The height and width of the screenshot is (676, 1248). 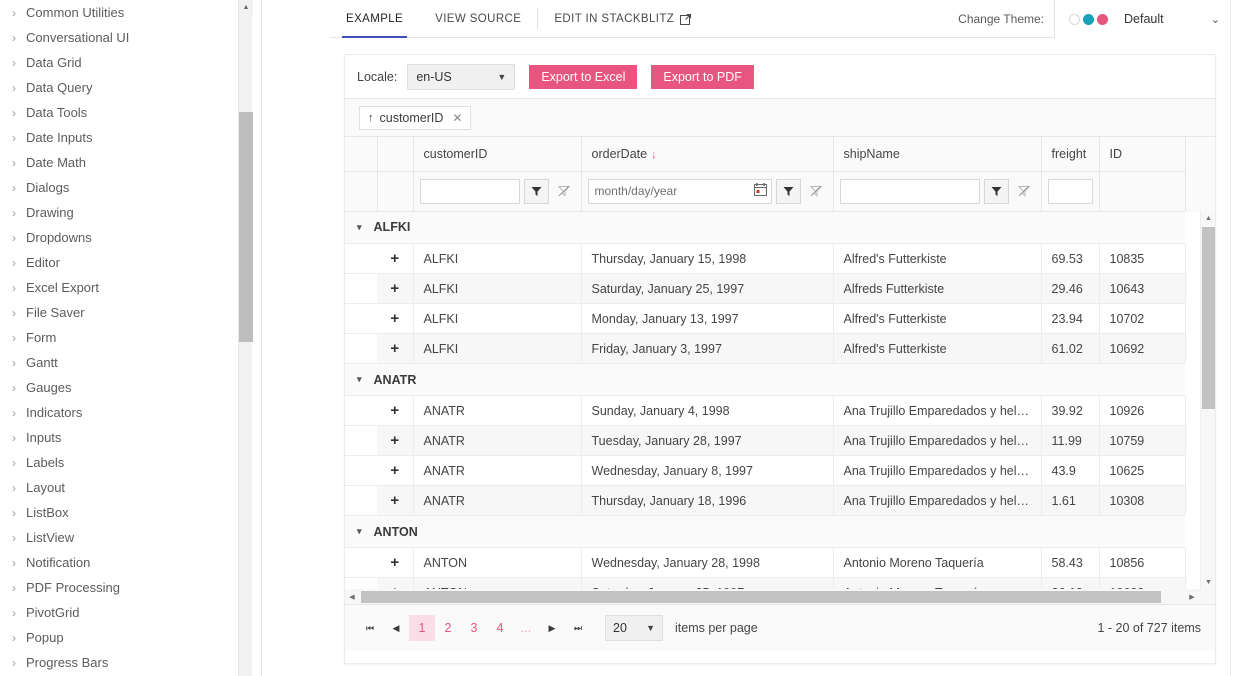 What do you see at coordinates (131, 487) in the screenshot?
I see `sidebar-item-layout: › Layout` at bounding box center [131, 487].